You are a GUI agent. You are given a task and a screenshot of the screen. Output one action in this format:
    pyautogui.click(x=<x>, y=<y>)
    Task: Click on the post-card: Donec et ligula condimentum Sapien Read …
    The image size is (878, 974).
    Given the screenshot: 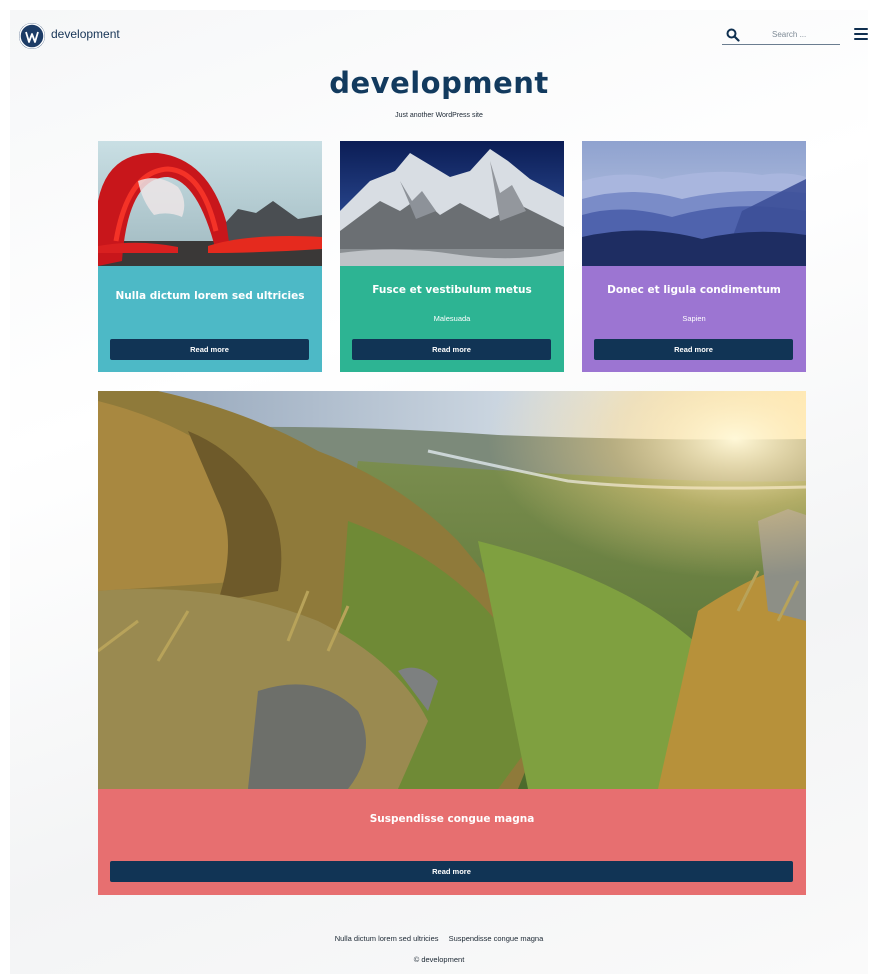 What is the action you would take?
    pyautogui.click(x=694, y=256)
    